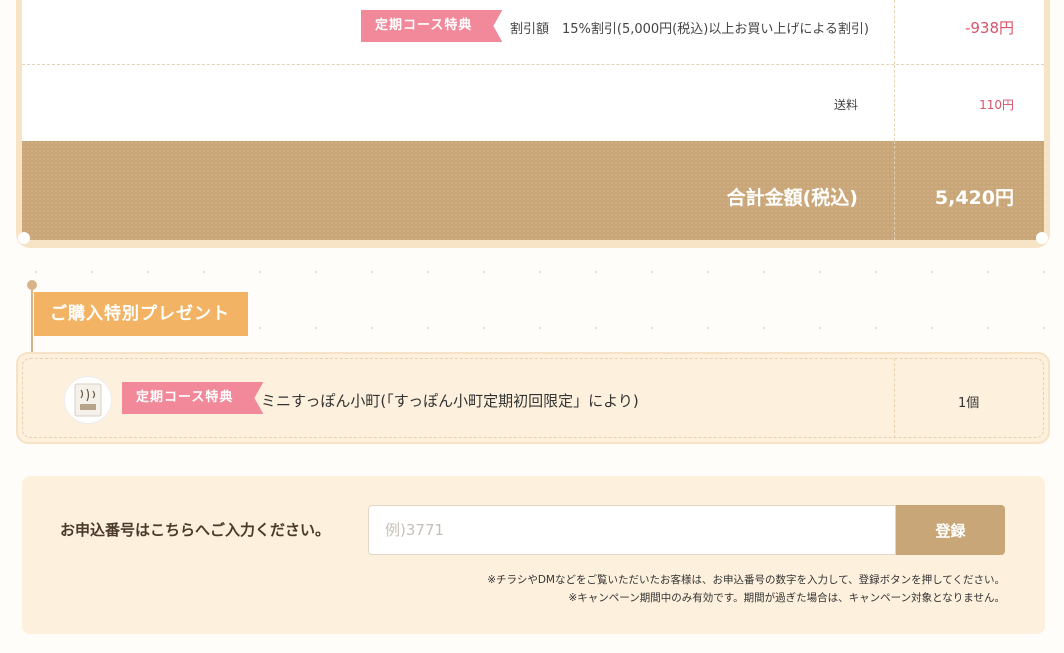 The image size is (1064, 653). I want to click on discount-value: -938円, so click(989, 28).